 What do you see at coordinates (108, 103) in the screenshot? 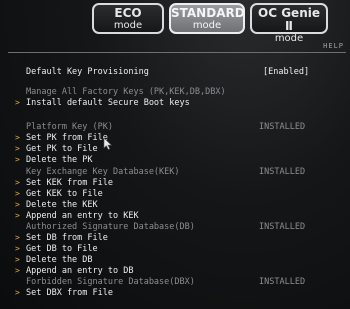
I see `menu-item-label: Install default Secure Boot keys` at bounding box center [108, 103].